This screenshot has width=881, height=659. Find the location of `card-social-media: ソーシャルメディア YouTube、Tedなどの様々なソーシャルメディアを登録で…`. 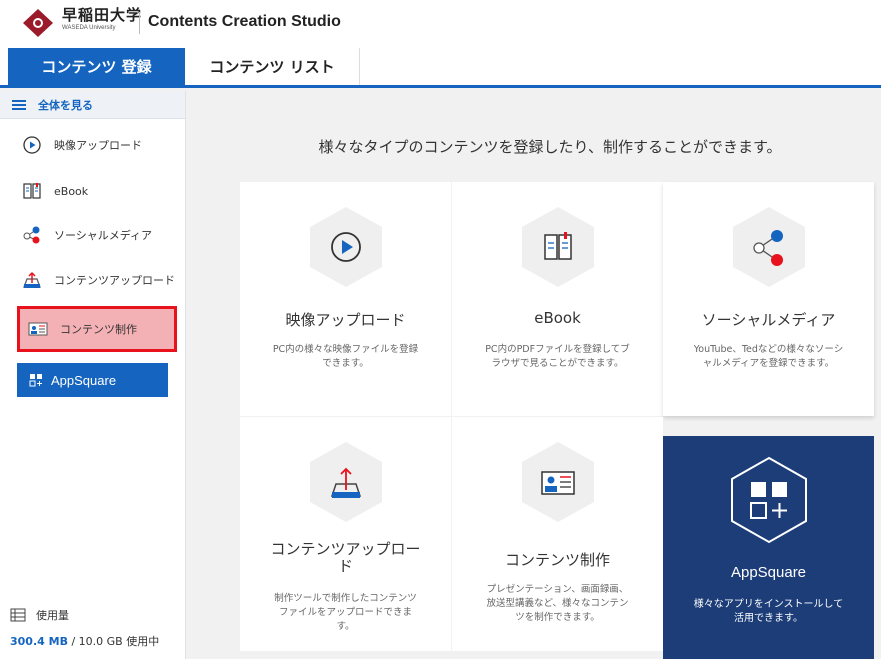

card-social-media: ソーシャルメディア YouTube、Tedなどの様々なソーシャルメディアを登録で… is located at coordinates (768, 299).